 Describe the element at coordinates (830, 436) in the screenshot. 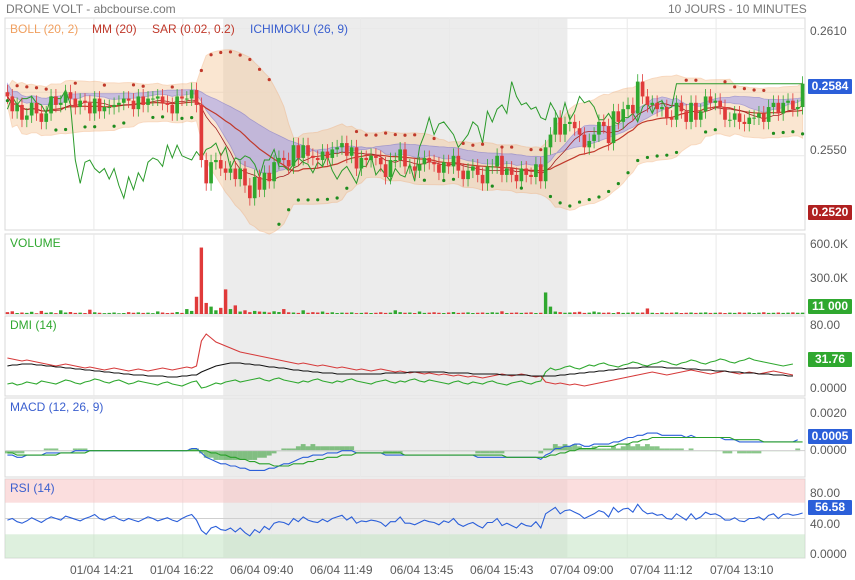

I see `macd-tag: 0.0005` at that location.